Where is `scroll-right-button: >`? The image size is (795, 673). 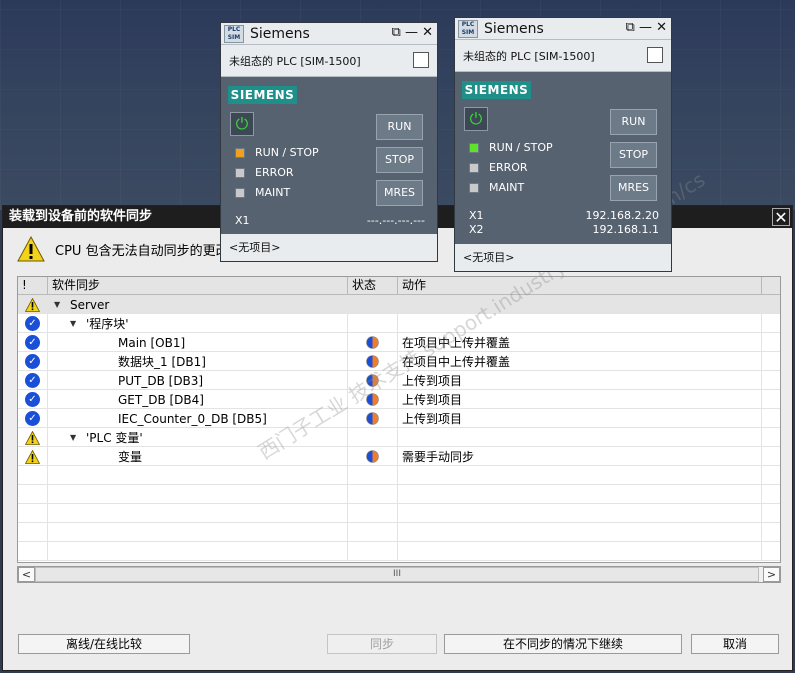 scroll-right-button: > is located at coordinates (771, 574).